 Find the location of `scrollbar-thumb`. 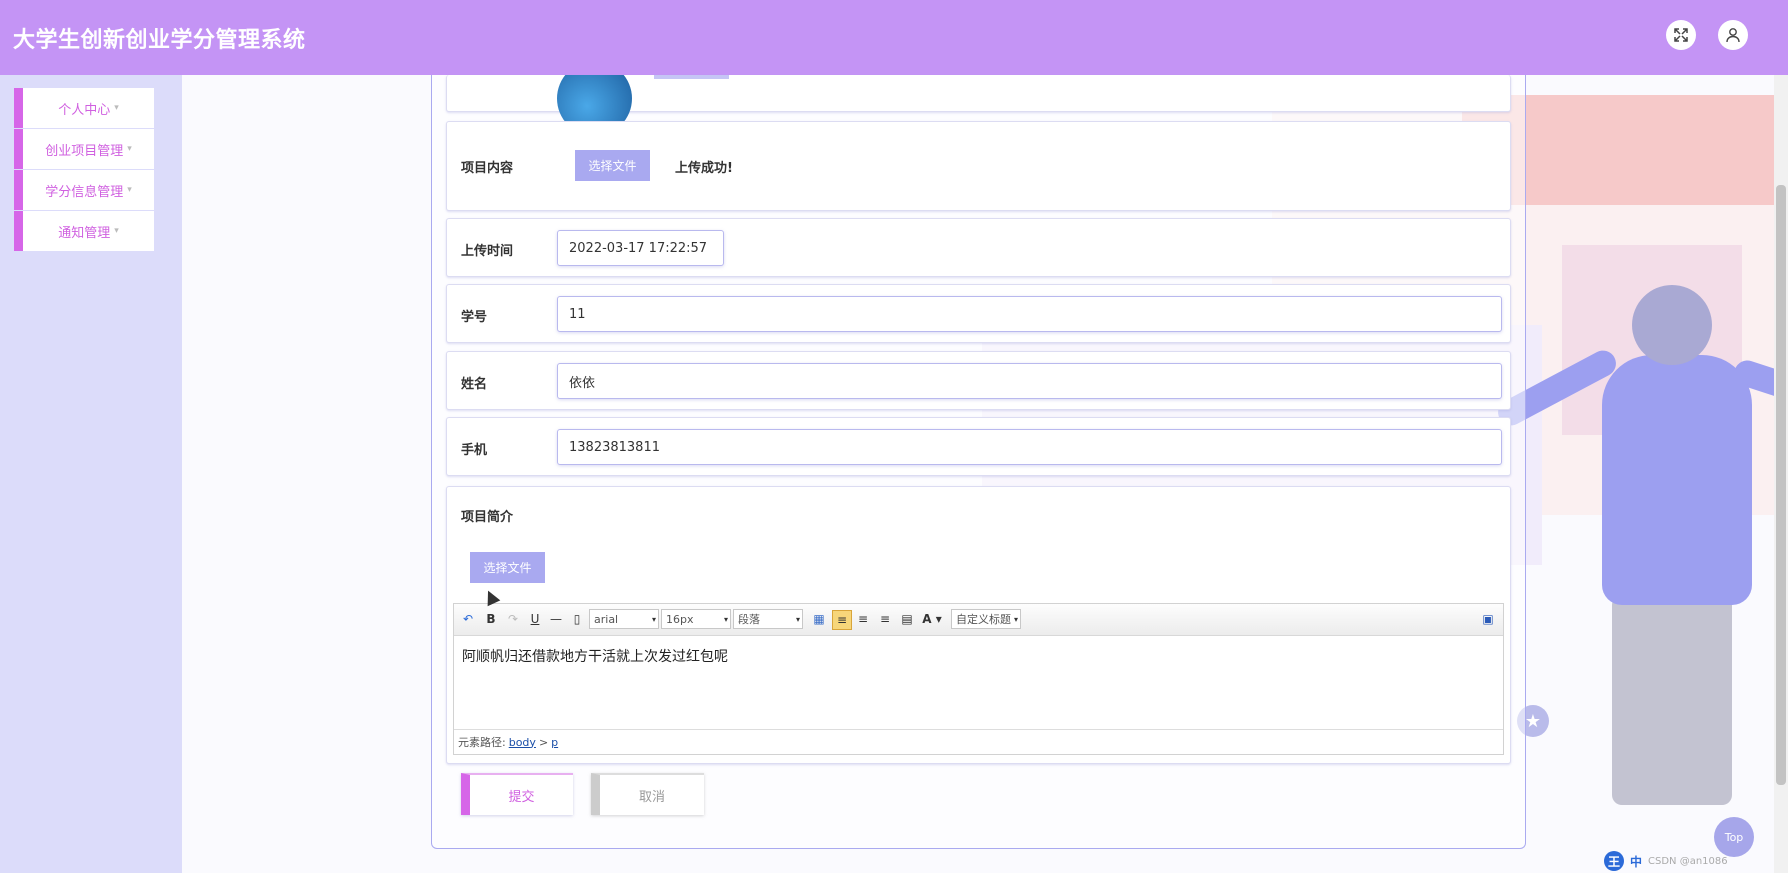

scrollbar-thumb is located at coordinates (1781, 485).